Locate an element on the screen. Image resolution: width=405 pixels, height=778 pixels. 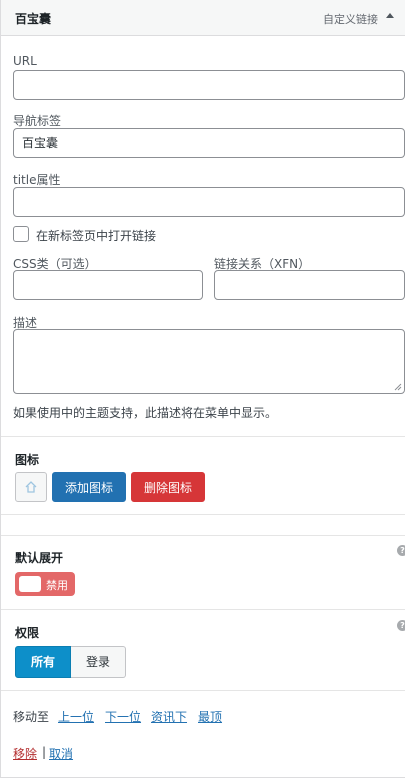
move-up-link: 上一位 is located at coordinates (76, 716).